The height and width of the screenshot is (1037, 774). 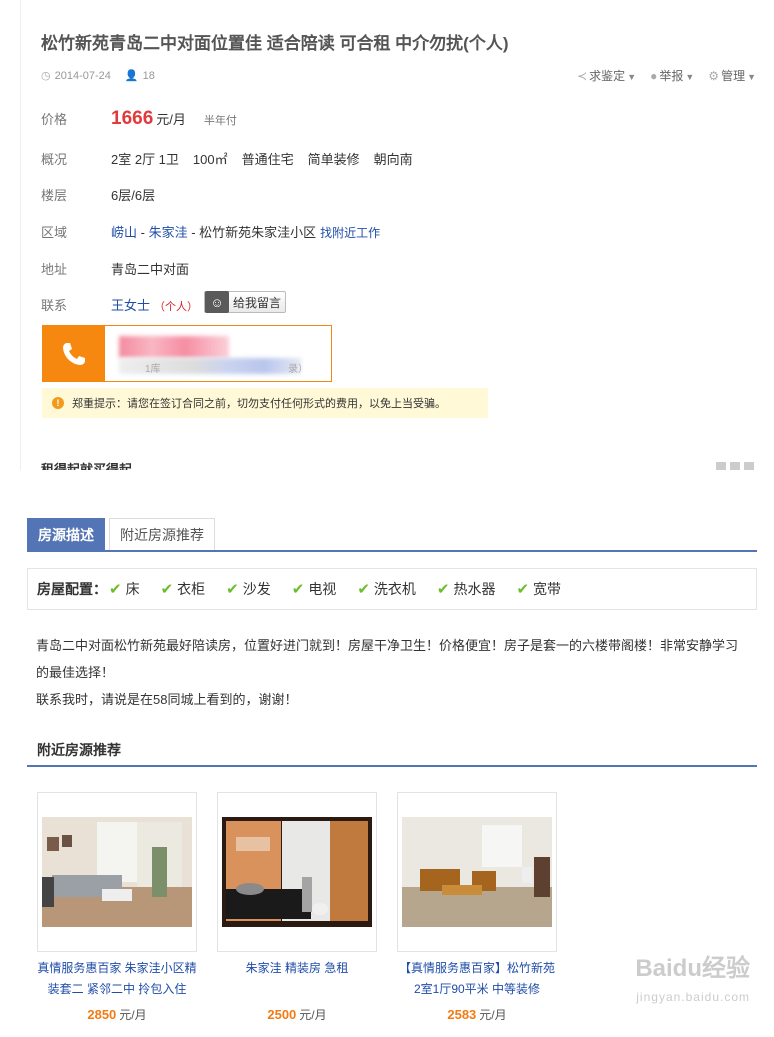 I want to click on watermark-url: jingyan.baidu.com, so click(x=693, y=997).